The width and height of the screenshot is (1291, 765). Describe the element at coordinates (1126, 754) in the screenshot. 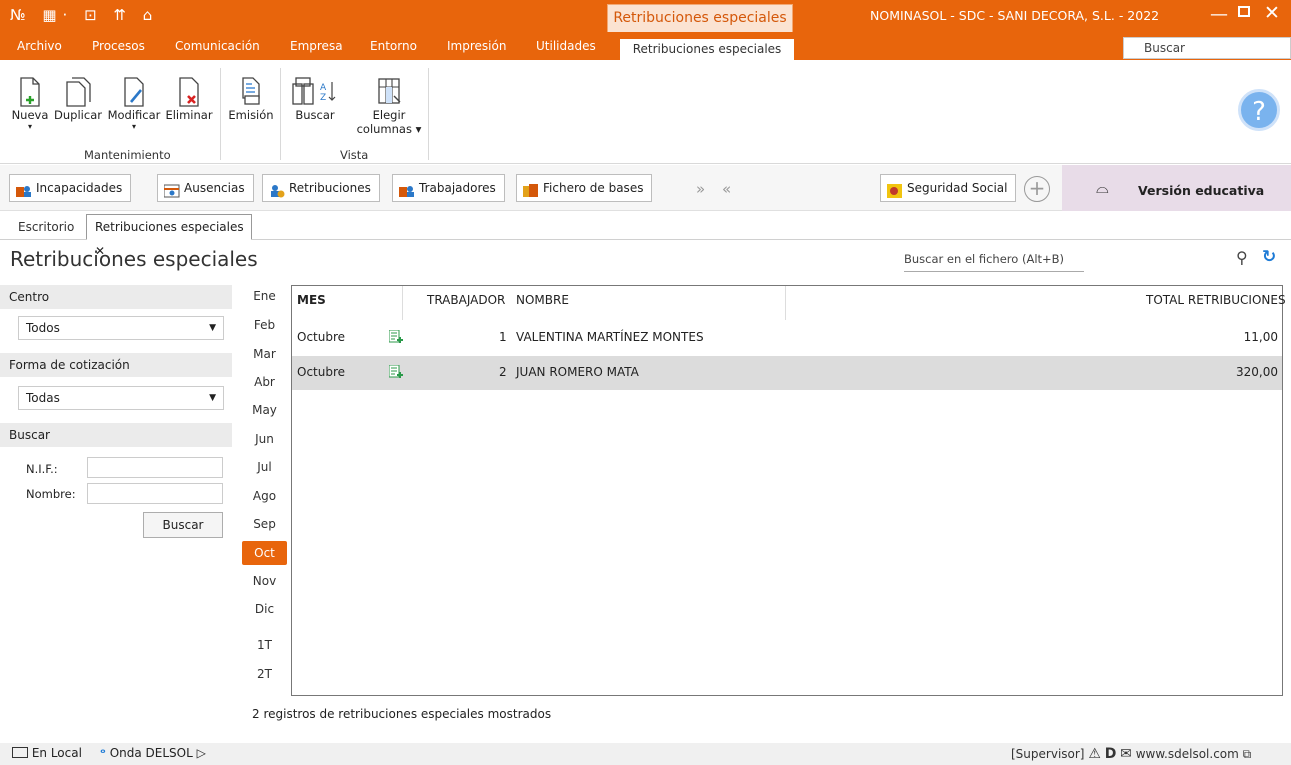

I see `mail-icon: ✉` at that location.